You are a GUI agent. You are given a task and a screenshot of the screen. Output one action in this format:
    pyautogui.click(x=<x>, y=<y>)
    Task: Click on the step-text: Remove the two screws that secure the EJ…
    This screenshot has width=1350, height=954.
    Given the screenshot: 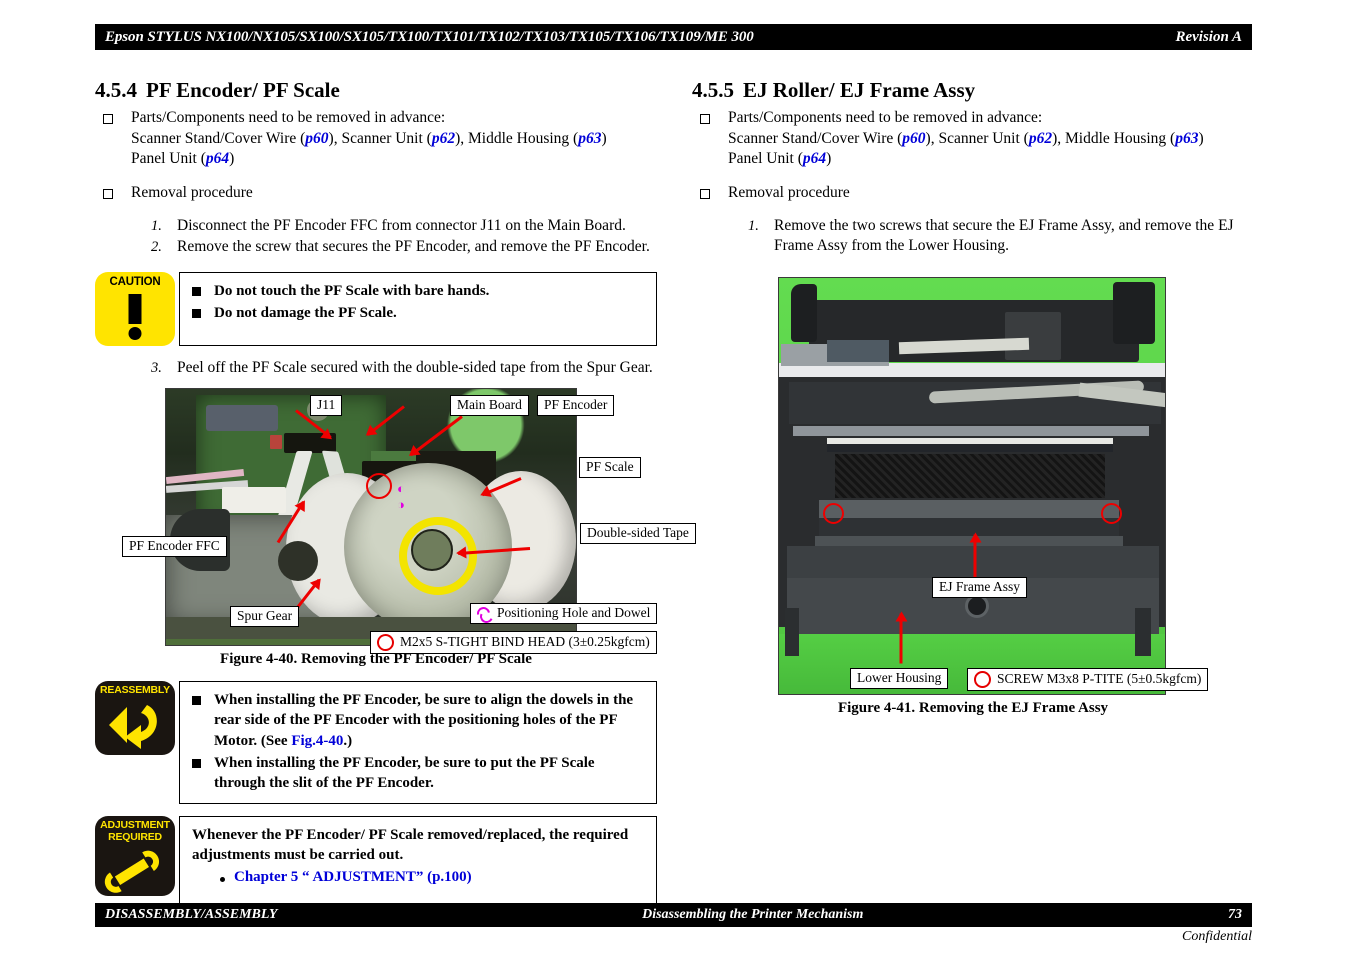 What is the action you would take?
    pyautogui.click(x=1004, y=235)
    